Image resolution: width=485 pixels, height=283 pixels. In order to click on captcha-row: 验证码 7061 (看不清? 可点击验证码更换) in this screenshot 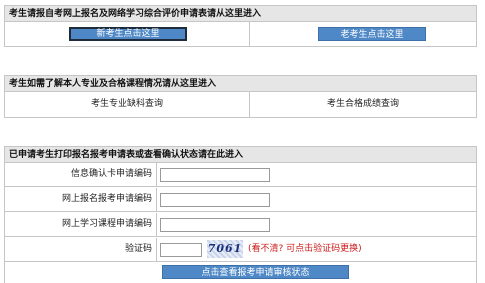, I will do `click(240, 250)`.